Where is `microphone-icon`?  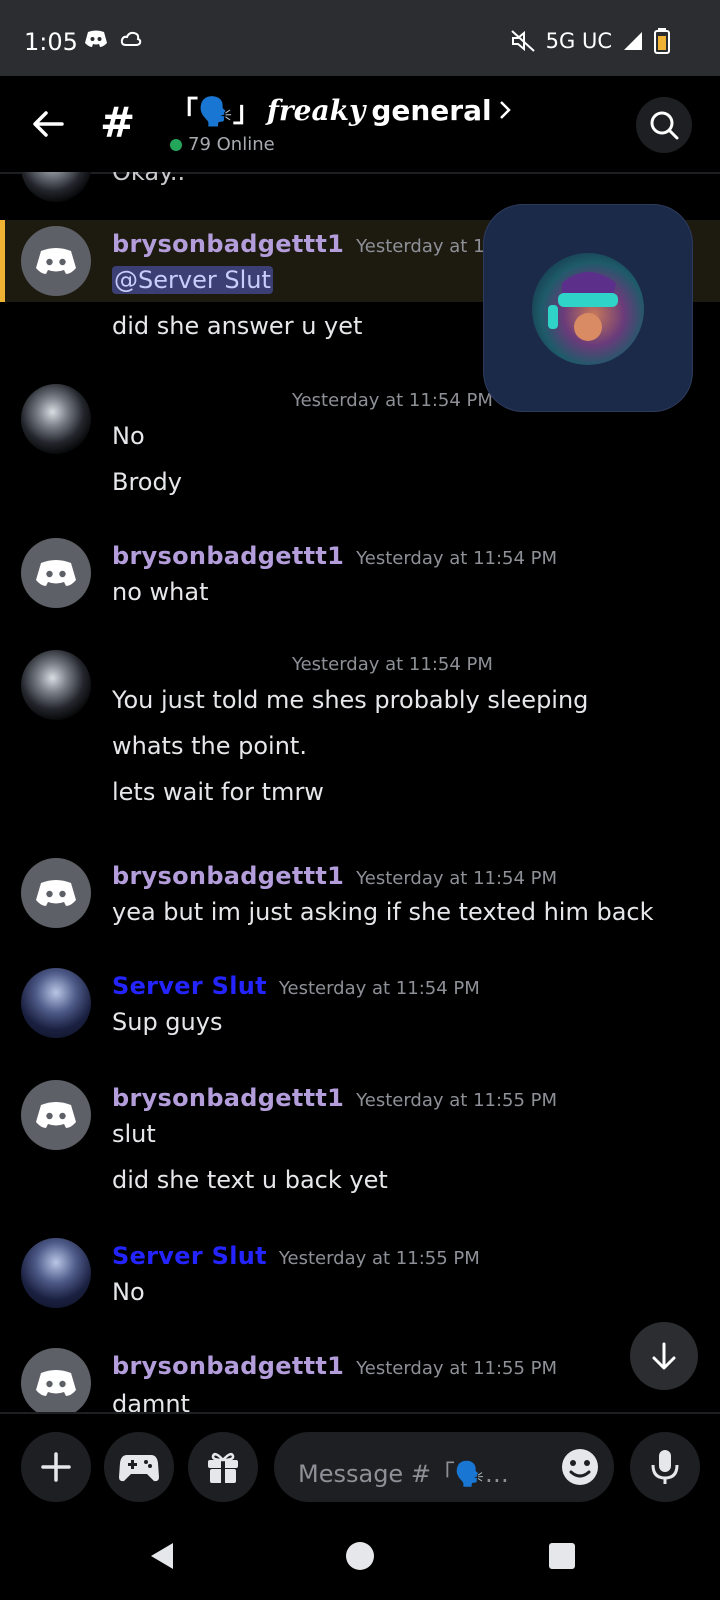 microphone-icon is located at coordinates (665, 1467).